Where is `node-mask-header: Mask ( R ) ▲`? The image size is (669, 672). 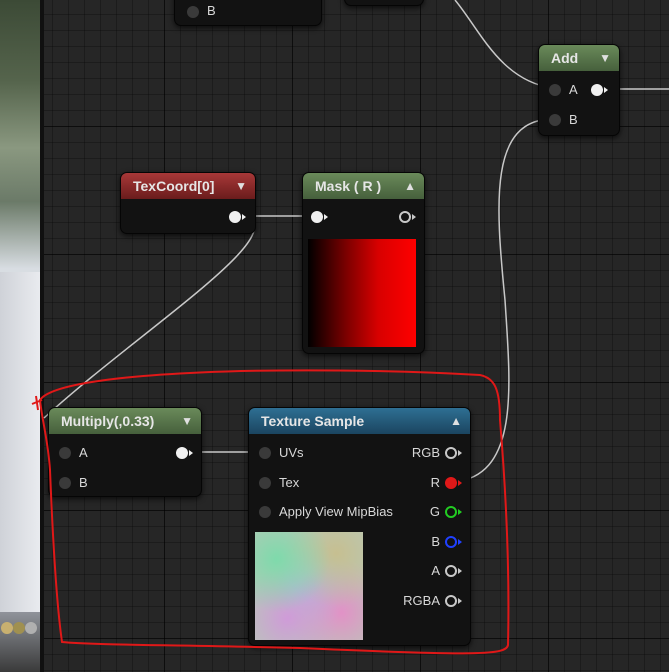
node-mask-header: Mask ( R ) ▲ is located at coordinates (363, 186).